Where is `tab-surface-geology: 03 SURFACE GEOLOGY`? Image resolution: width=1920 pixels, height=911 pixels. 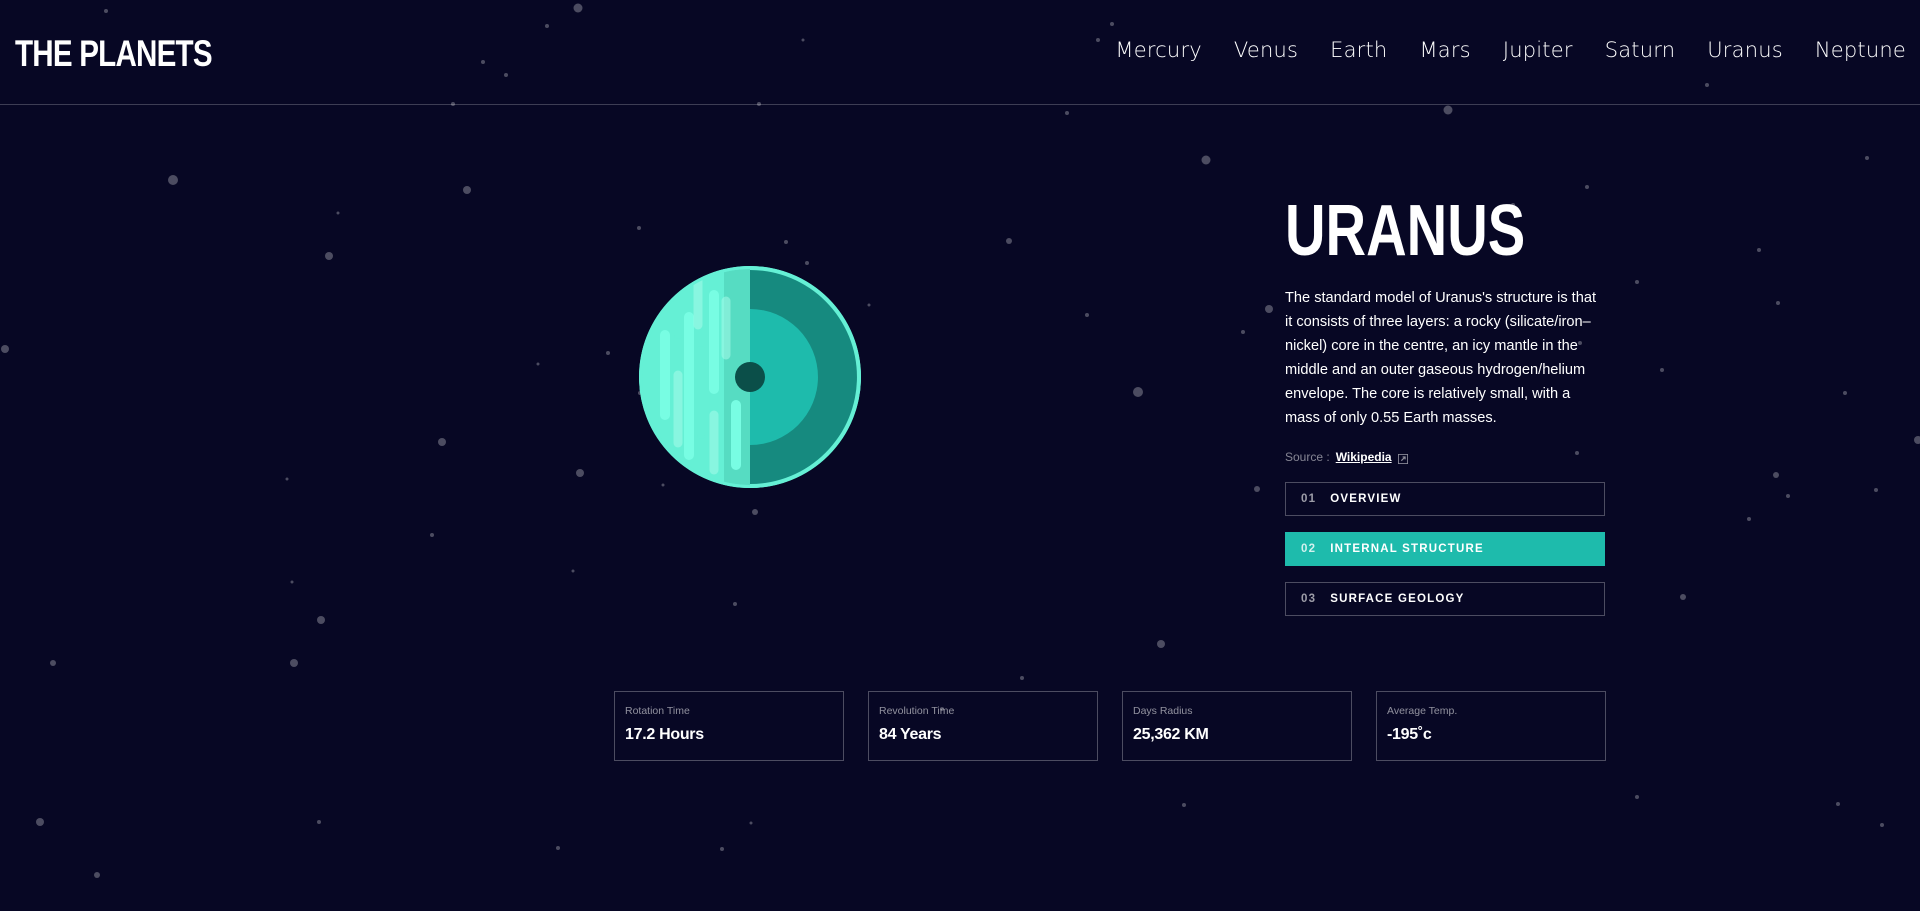 tab-surface-geology: 03 SURFACE GEOLOGY is located at coordinates (1445, 599).